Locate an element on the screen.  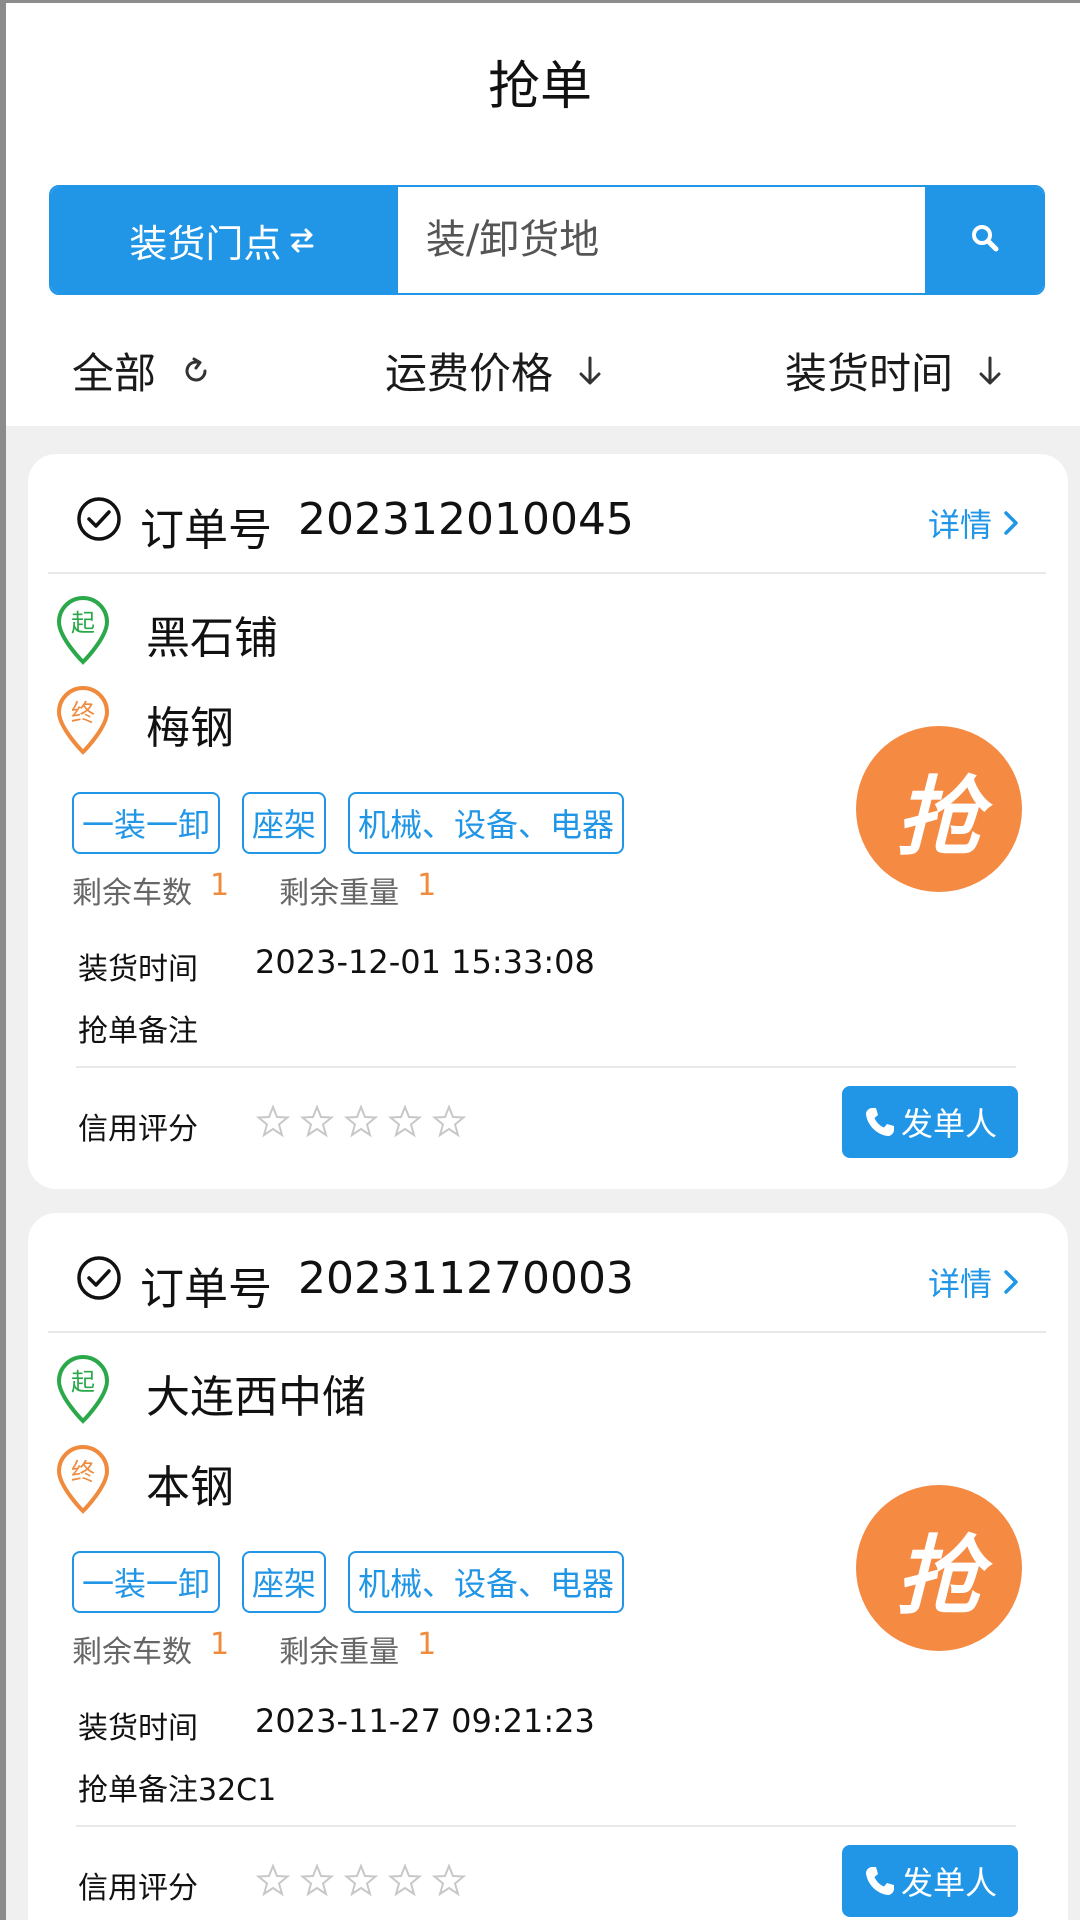
order-card-header: 订单号 202311270003 详情 is located at coordinates (548, 1272).